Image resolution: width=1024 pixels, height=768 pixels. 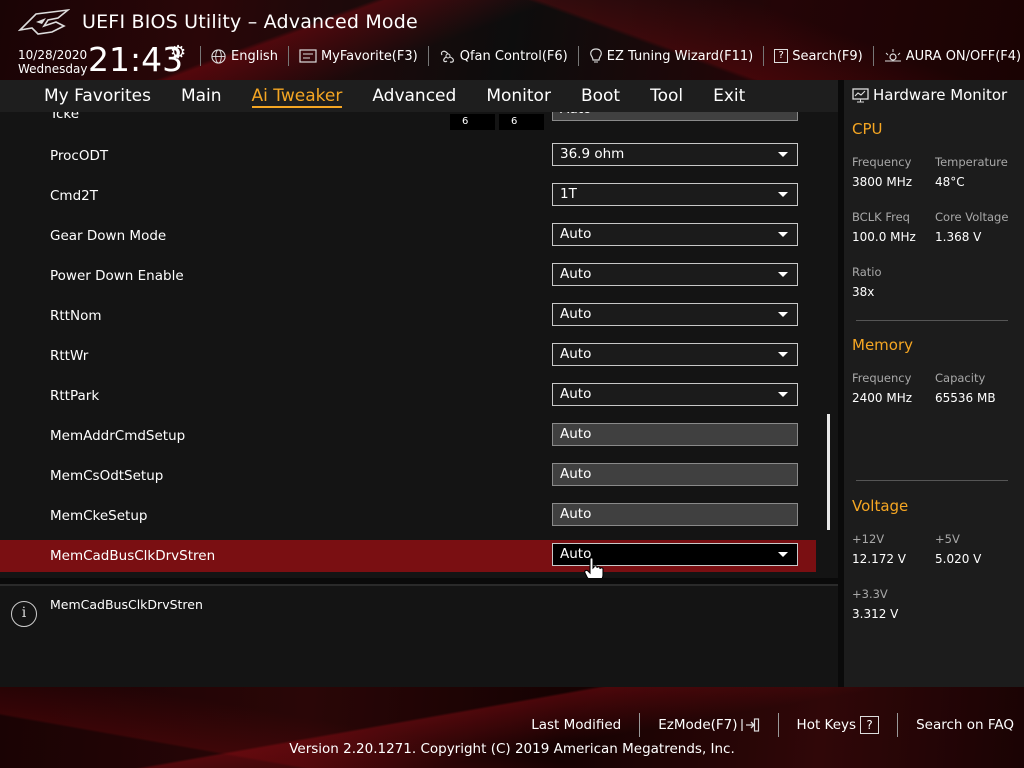 I want to click on dropdown-value: 36.9 ohm, so click(x=592, y=154).